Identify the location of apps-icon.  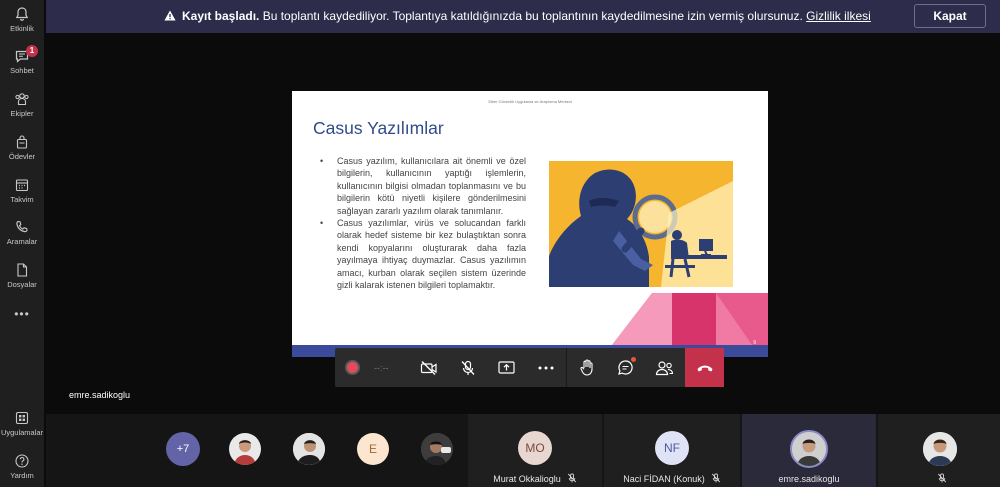
(22, 418).